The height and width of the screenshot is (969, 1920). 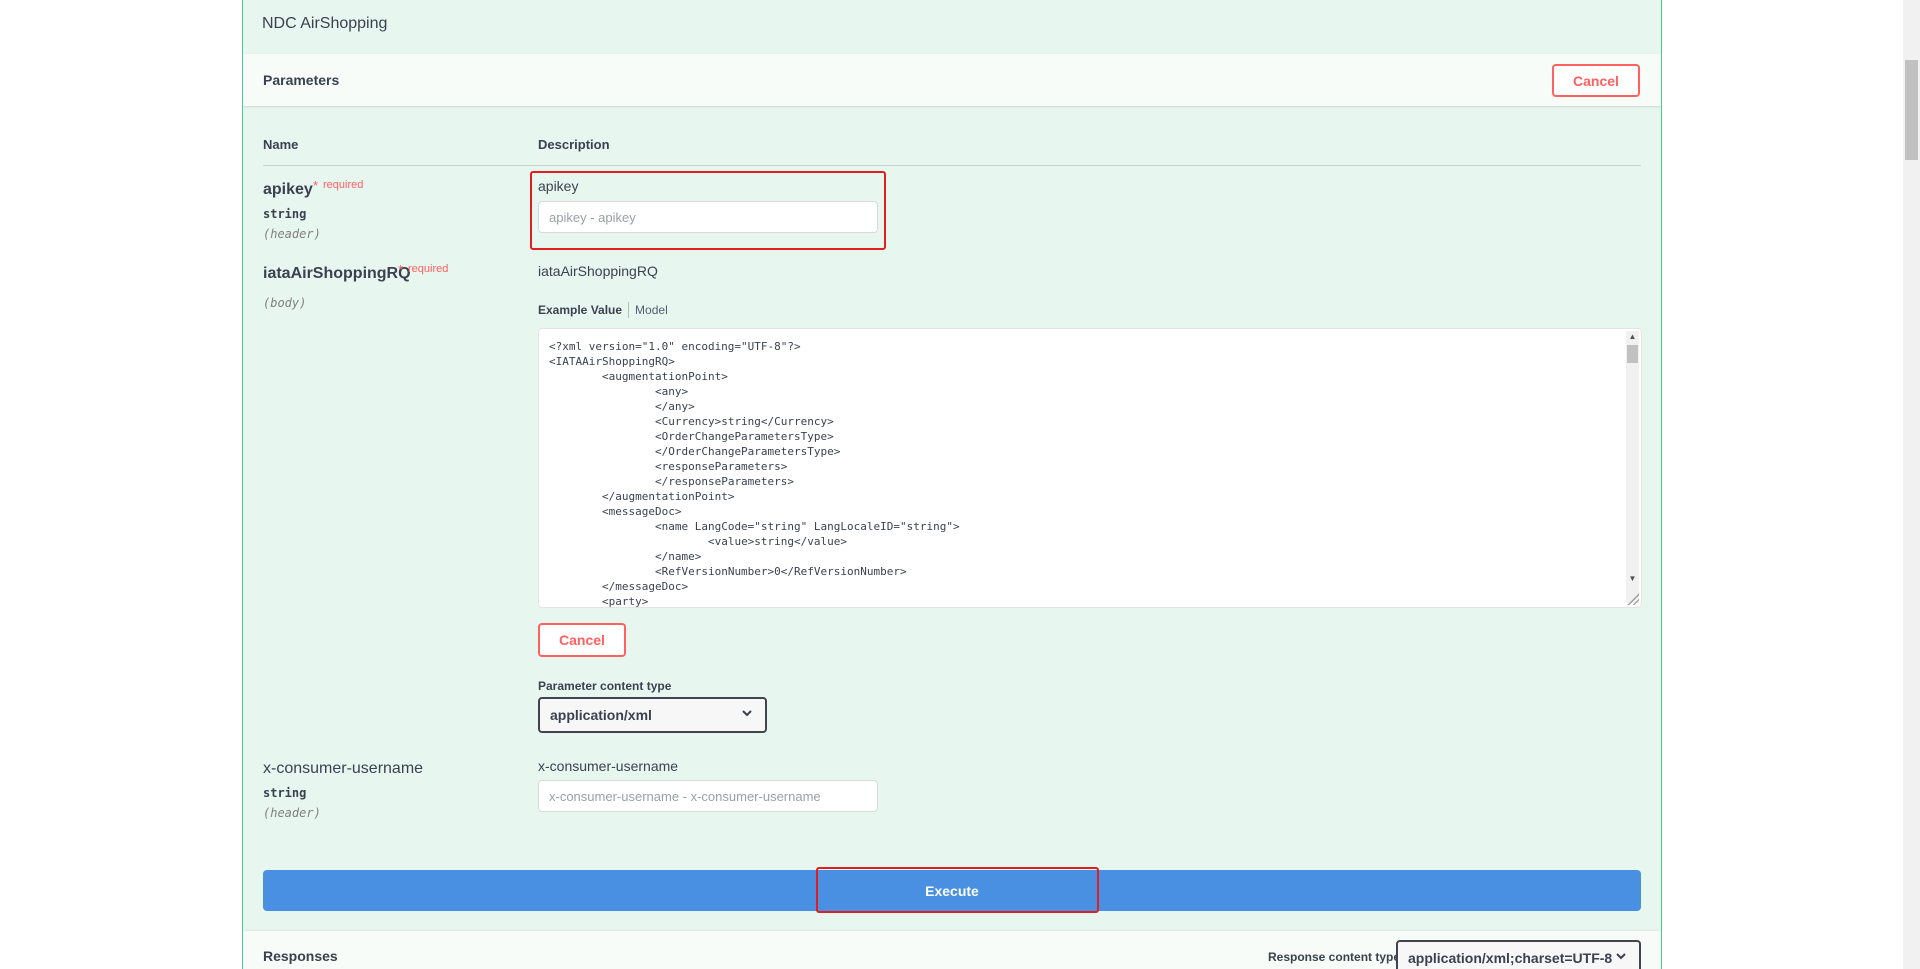 I want to click on response-content-type-label: Response content type, so click(x=1334, y=957).